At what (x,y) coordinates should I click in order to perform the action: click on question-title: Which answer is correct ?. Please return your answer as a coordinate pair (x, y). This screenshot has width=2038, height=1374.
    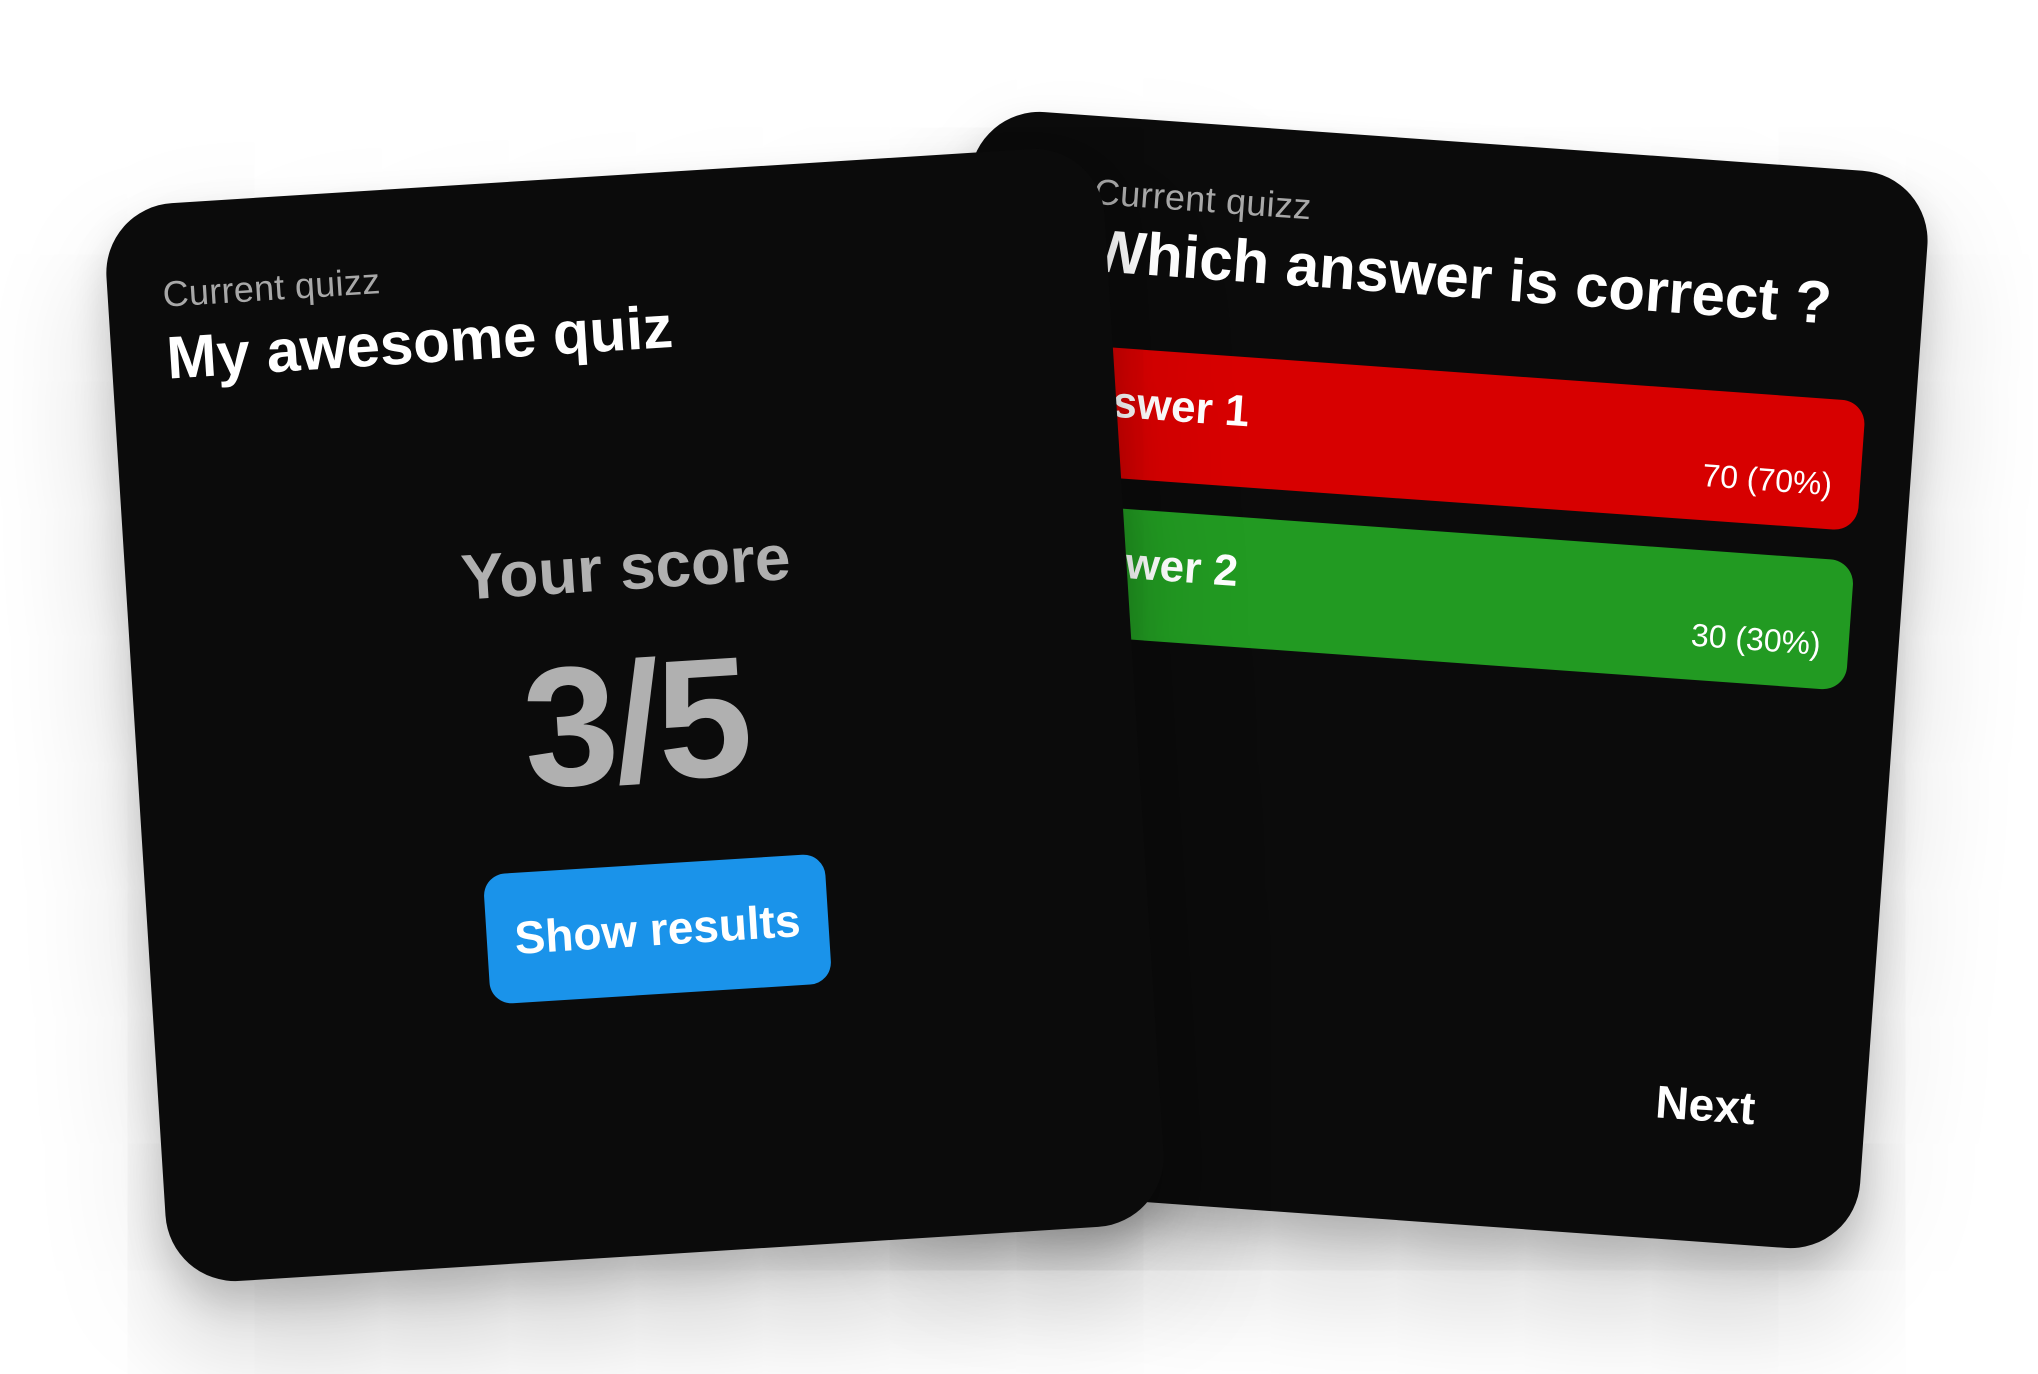
    Looking at the image, I should click on (1460, 276).